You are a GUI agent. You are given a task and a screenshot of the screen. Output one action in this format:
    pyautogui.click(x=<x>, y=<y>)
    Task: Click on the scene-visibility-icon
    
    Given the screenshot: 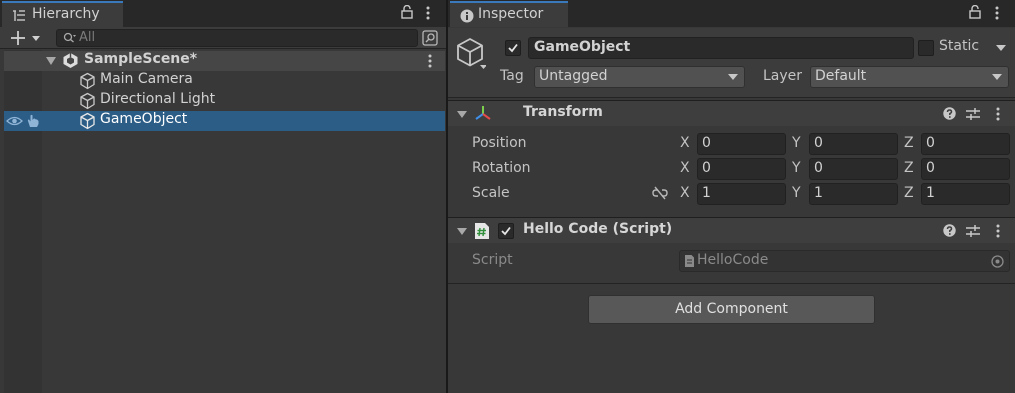 What is the action you would take?
    pyautogui.click(x=430, y=38)
    